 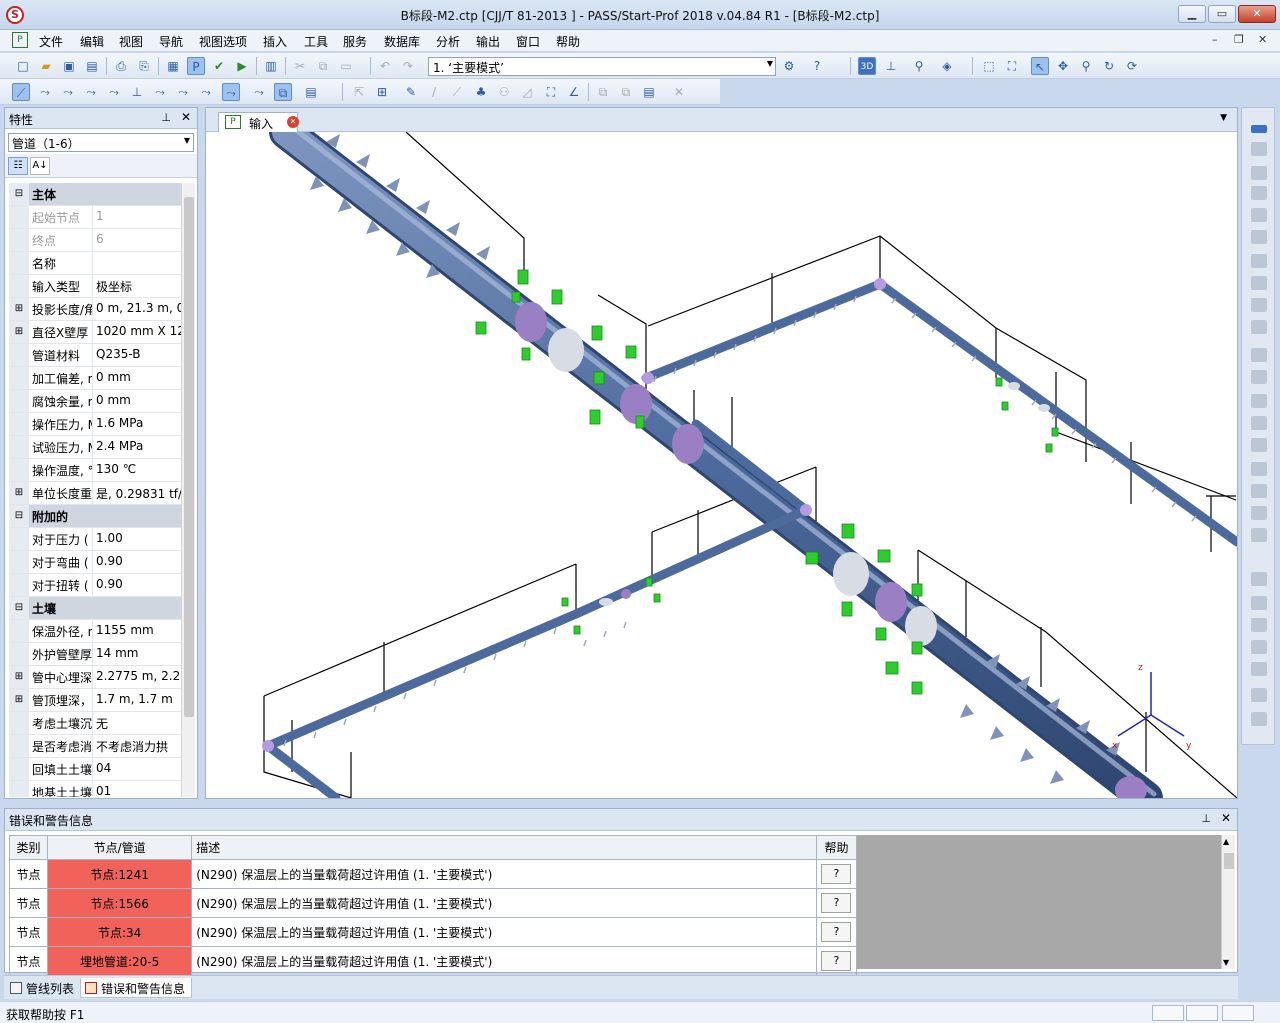 What do you see at coordinates (91, 92) in the screenshot?
I see `reducer-insert-icon: ⤳` at bounding box center [91, 92].